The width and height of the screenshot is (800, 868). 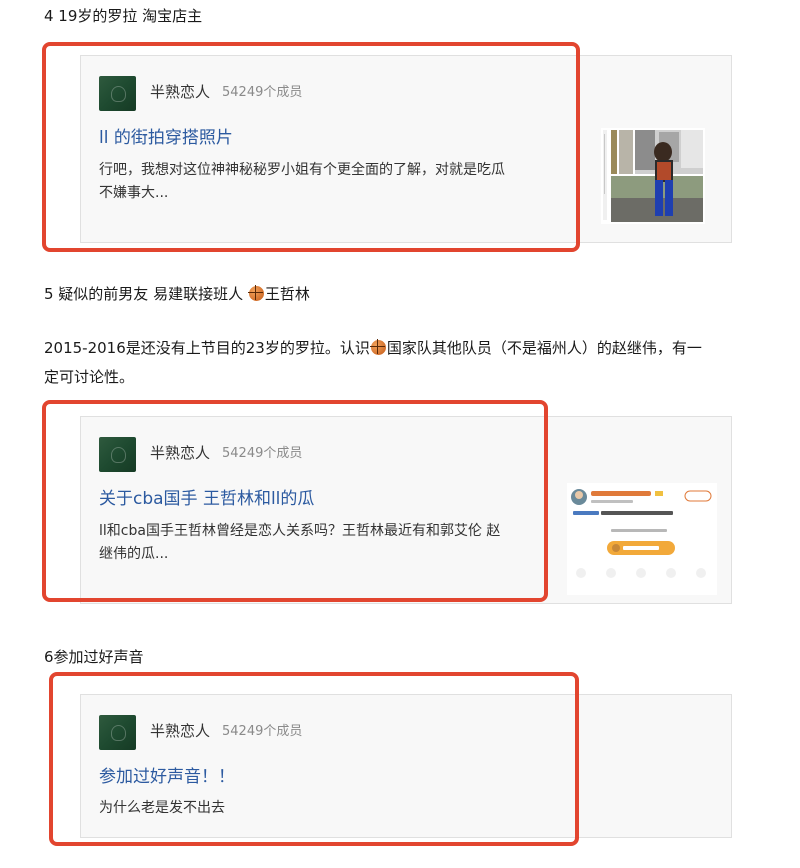 I want to click on post-description-line: 为什么老是发不出去, so click(x=162, y=808).